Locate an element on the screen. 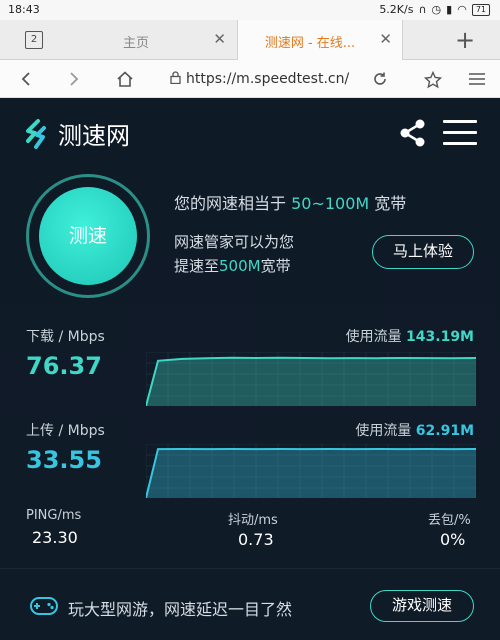  star-icon is located at coordinates (433, 80).